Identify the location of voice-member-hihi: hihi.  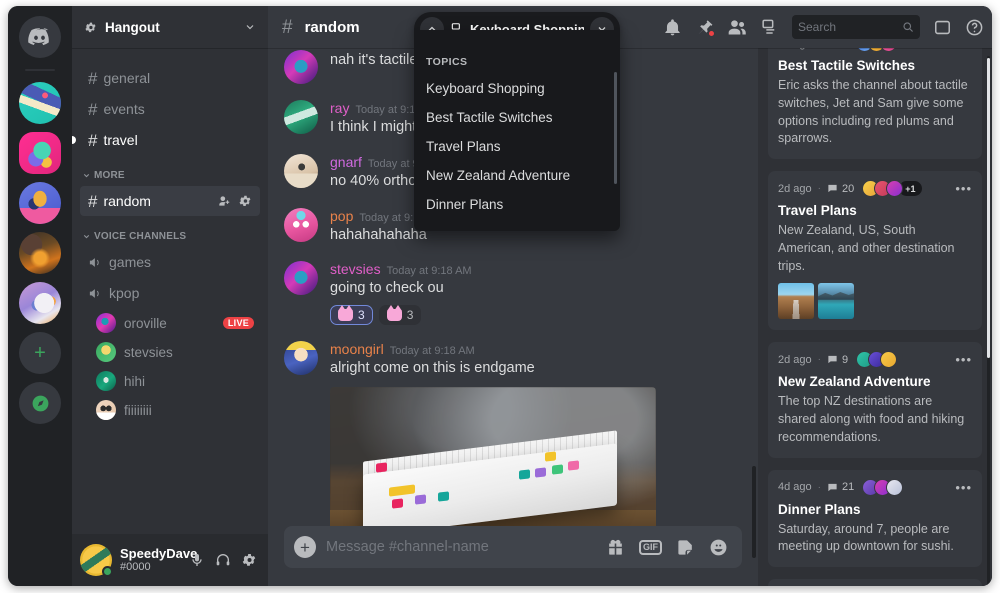
(175, 381).